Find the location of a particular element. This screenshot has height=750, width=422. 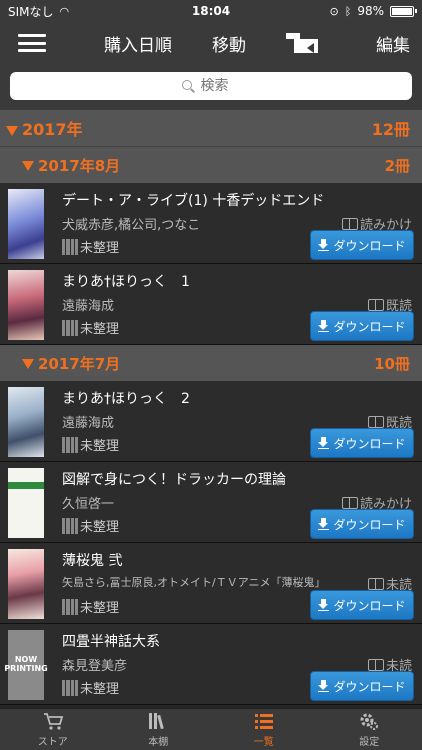

tab-bookshelf: 本棚 is located at coordinates (159, 729).